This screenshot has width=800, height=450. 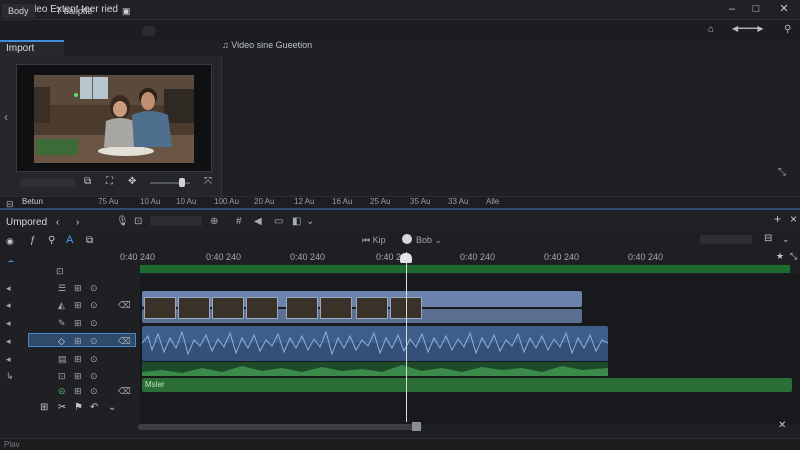 What do you see at coordinates (182, 182) in the screenshot?
I see `zoom-slider-knob` at bounding box center [182, 182].